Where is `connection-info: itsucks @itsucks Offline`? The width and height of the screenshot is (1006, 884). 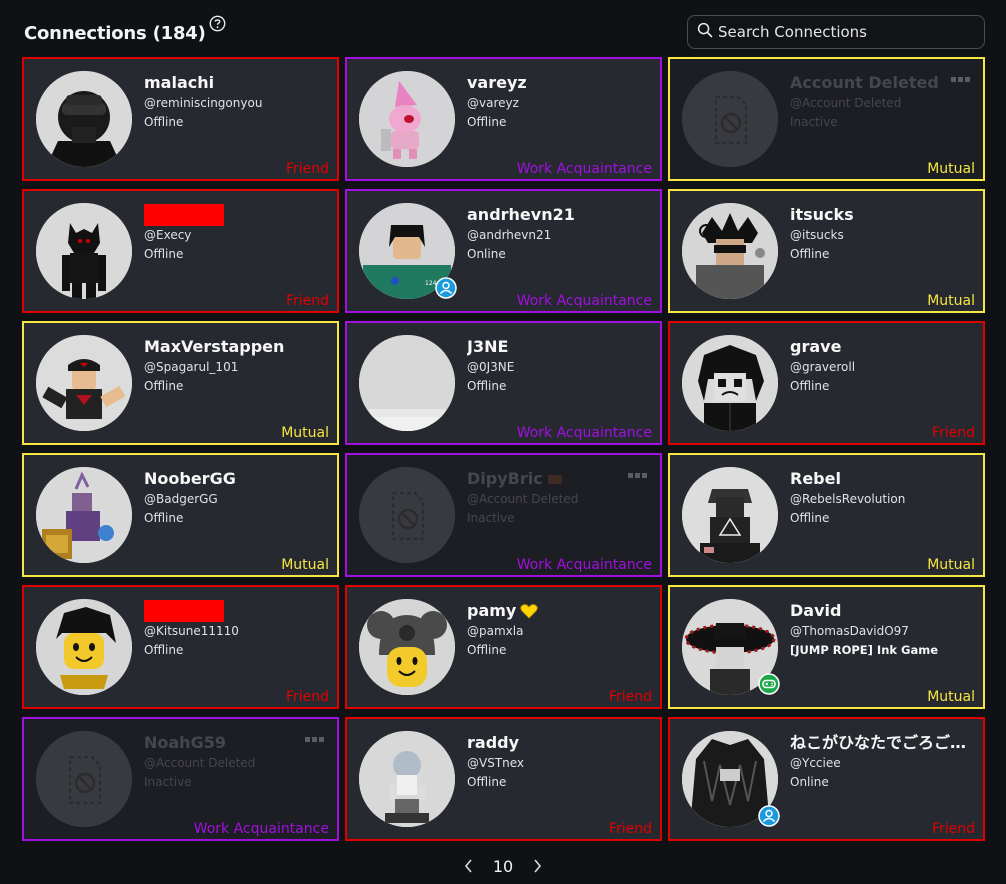
connection-info: itsucks @itsucks Offline is located at coordinates (881, 234).